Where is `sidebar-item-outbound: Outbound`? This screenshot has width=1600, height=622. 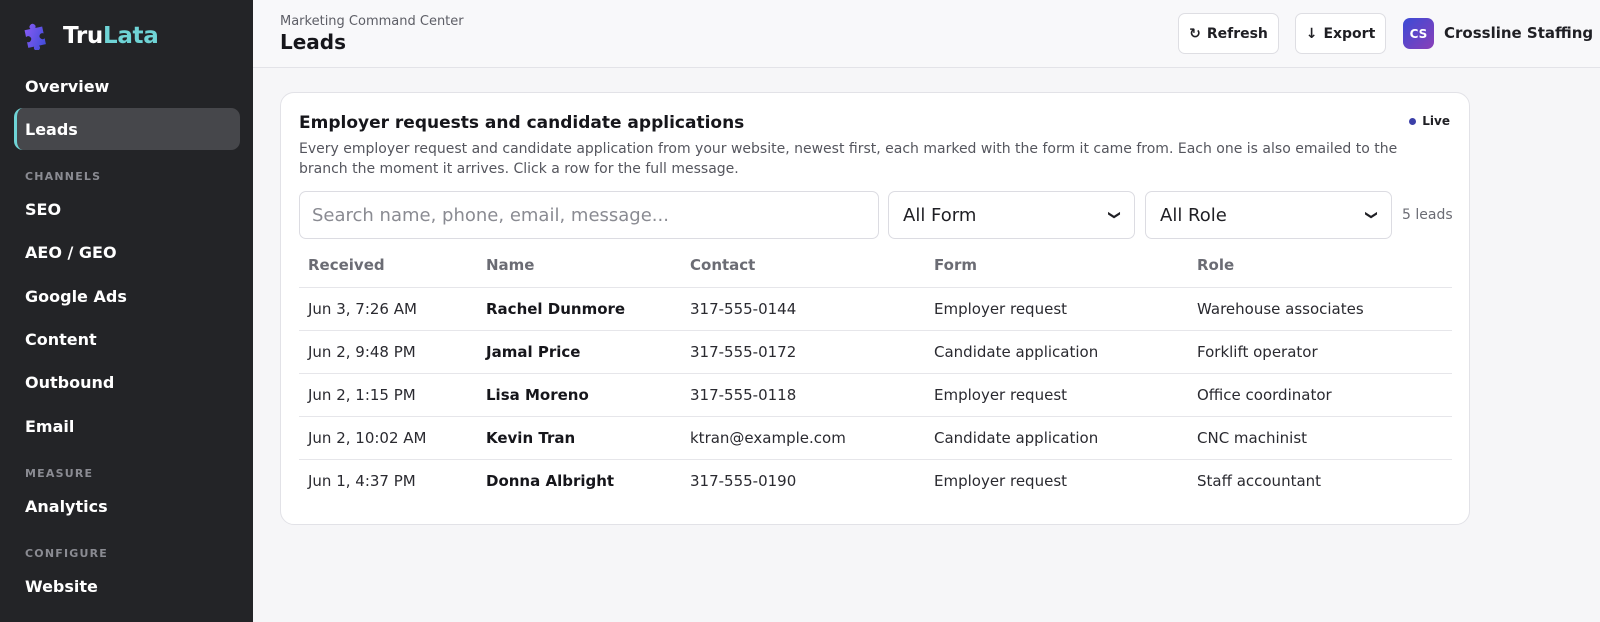 sidebar-item-outbound: Outbound is located at coordinates (127, 382).